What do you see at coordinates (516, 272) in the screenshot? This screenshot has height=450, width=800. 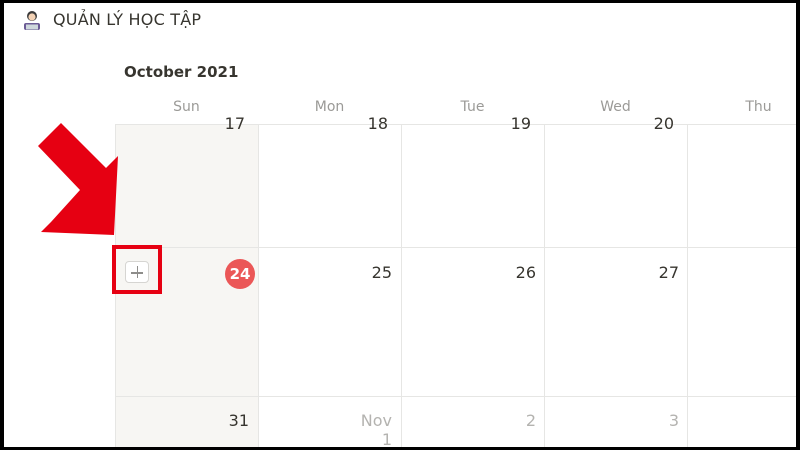 I see `day-cell-26: 26` at bounding box center [516, 272].